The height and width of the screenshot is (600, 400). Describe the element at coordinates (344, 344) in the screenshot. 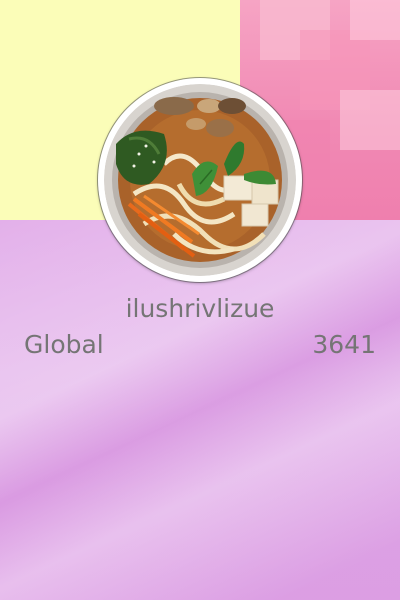

I see `score-value: 3641` at that location.